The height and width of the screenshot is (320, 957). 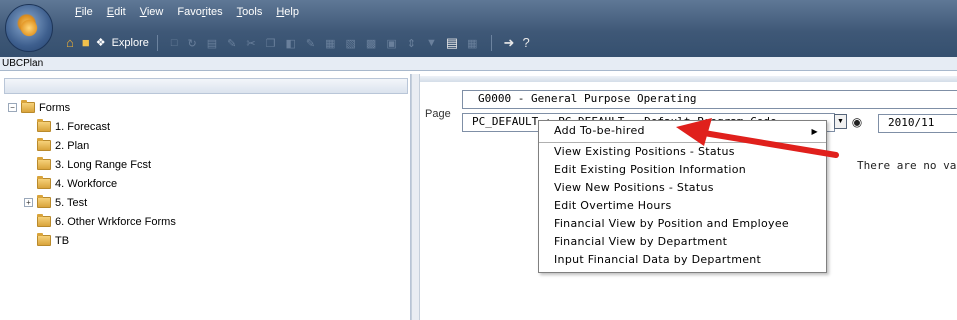 What do you see at coordinates (92, 202) in the screenshot?
I see `tree-node-test: + 5. Test` at bounding box center [92, 202].